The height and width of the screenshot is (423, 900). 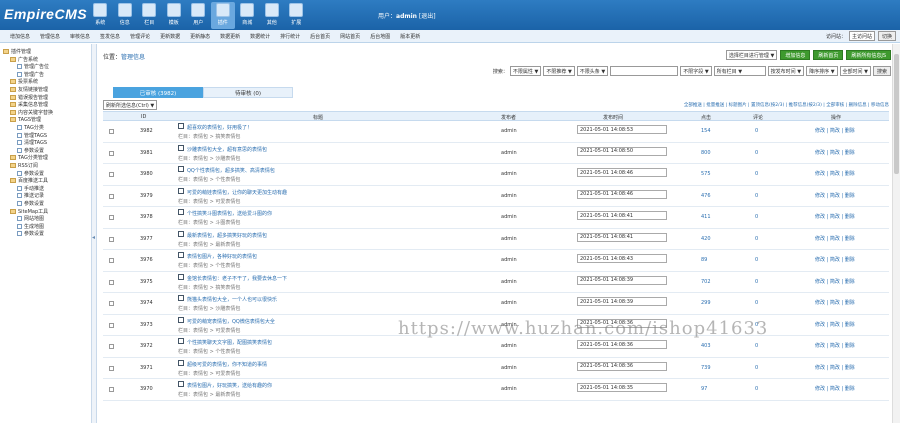 What do you see at coordinates (158, 92) in the screenshot?
I see `tab-approved: 已审核 (3982)` at bounding box center [158, 92].